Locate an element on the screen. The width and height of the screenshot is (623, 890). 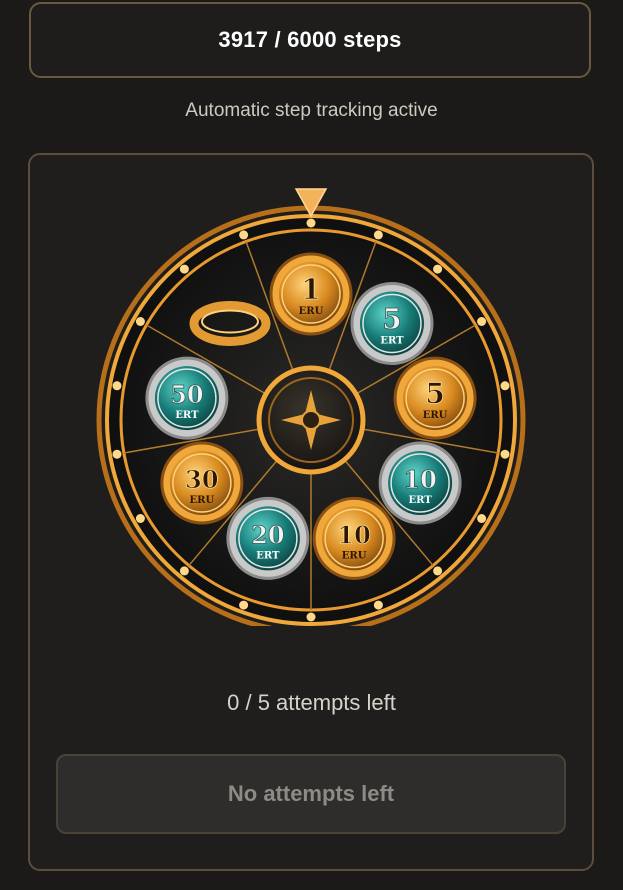
step-counter-text: 3917 / 6000 steps is located at coordinates (310, 39).